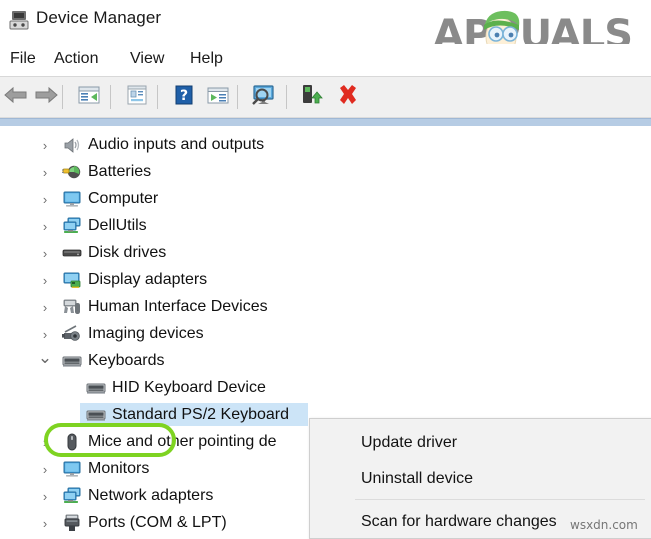  What do you see at coordinates (23, 59) in the screenshot?
I see `menu-file: File` at bounding box center [23, 59].